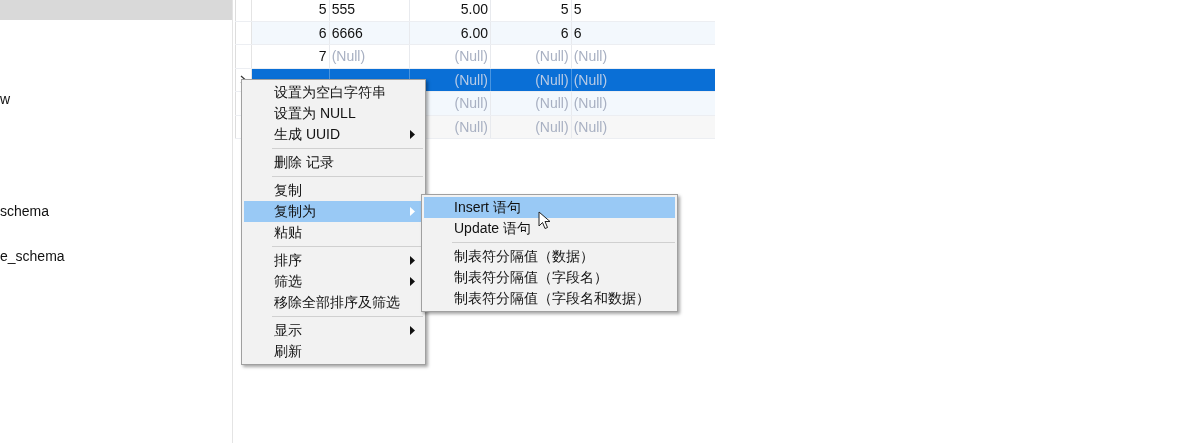 The height and width of the screenshot is (443, 1184). I want to click on menu-item: 制表符分隔值（字段名）, so click(549, 277).